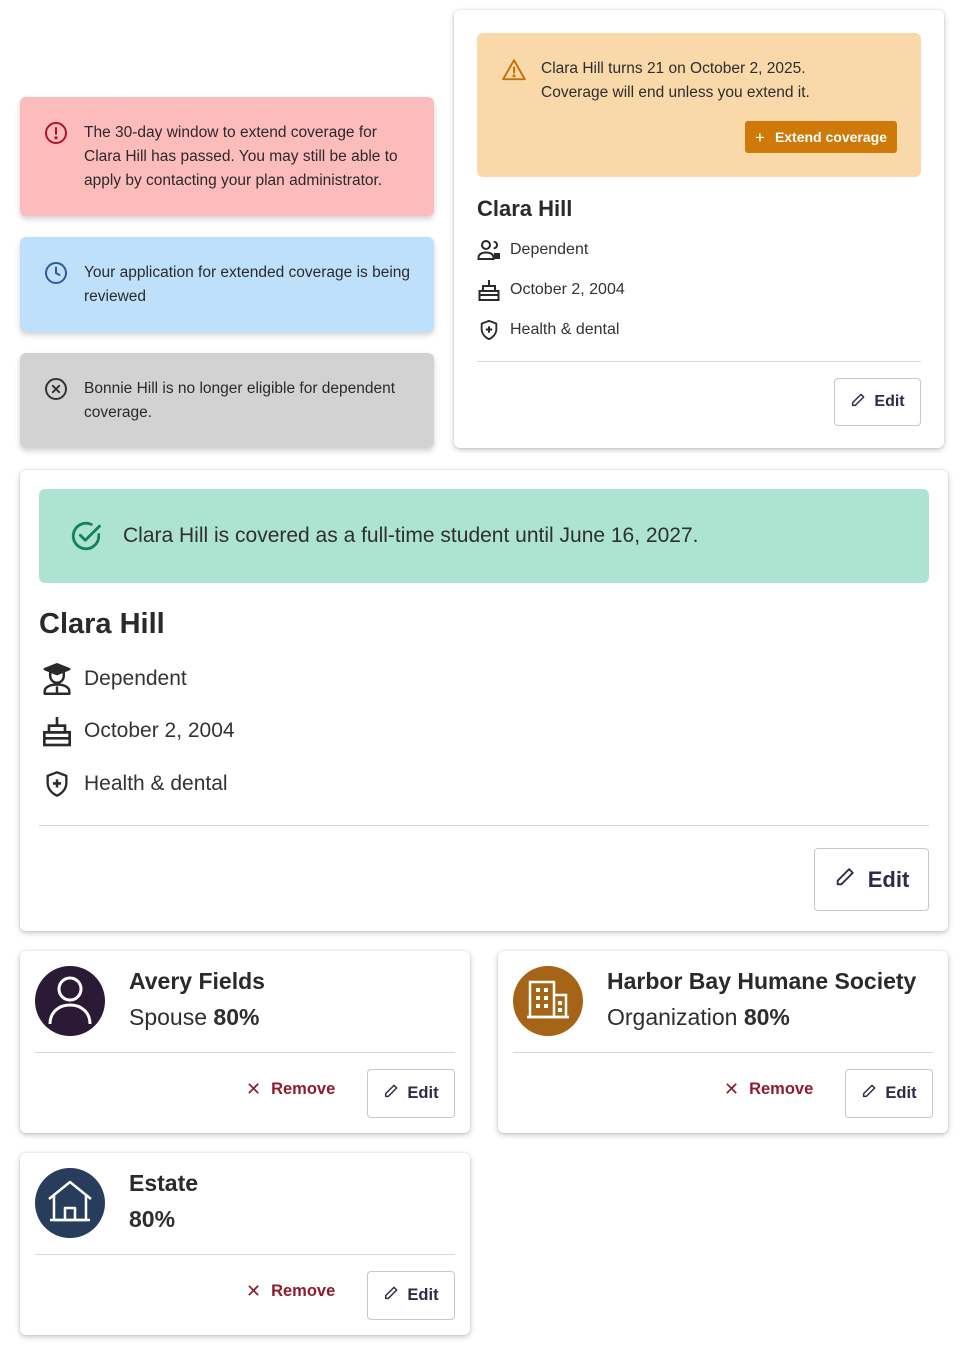 This screenshot has height=1365, width=968. What do you see at coordinates (675, 92) in the screenshot?
I see `warning-line-2: Coverage will end unless you extend it.` at bounding box center [675, 92].